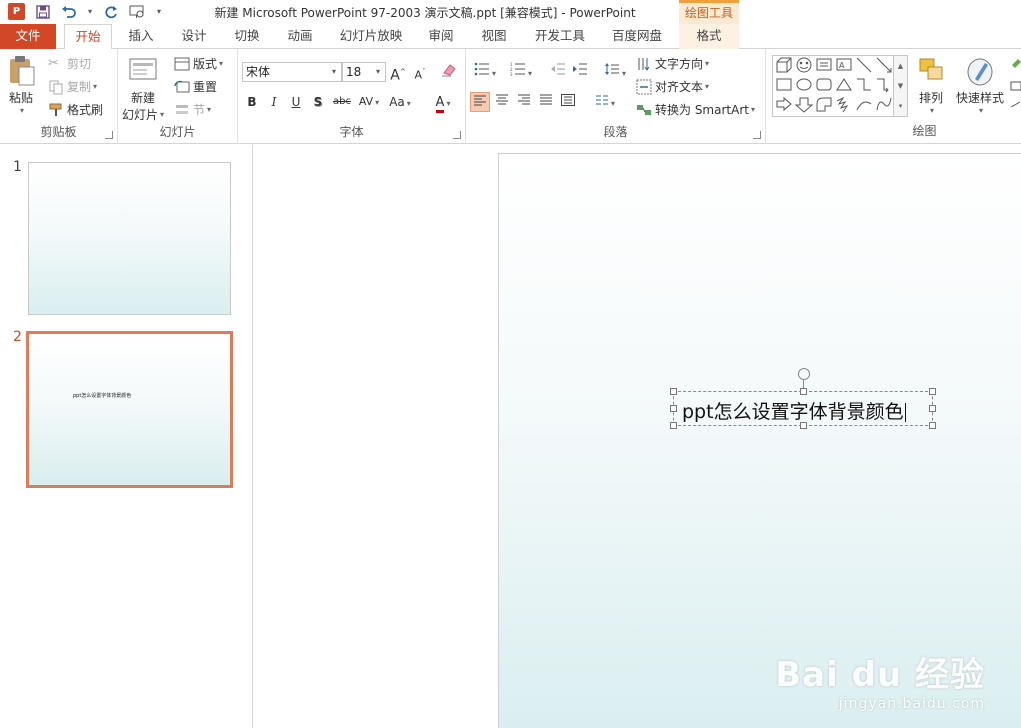 The image size is (1021, 728). I want to click on font-size-dropdown-icon: ▾, so click(378, 72).